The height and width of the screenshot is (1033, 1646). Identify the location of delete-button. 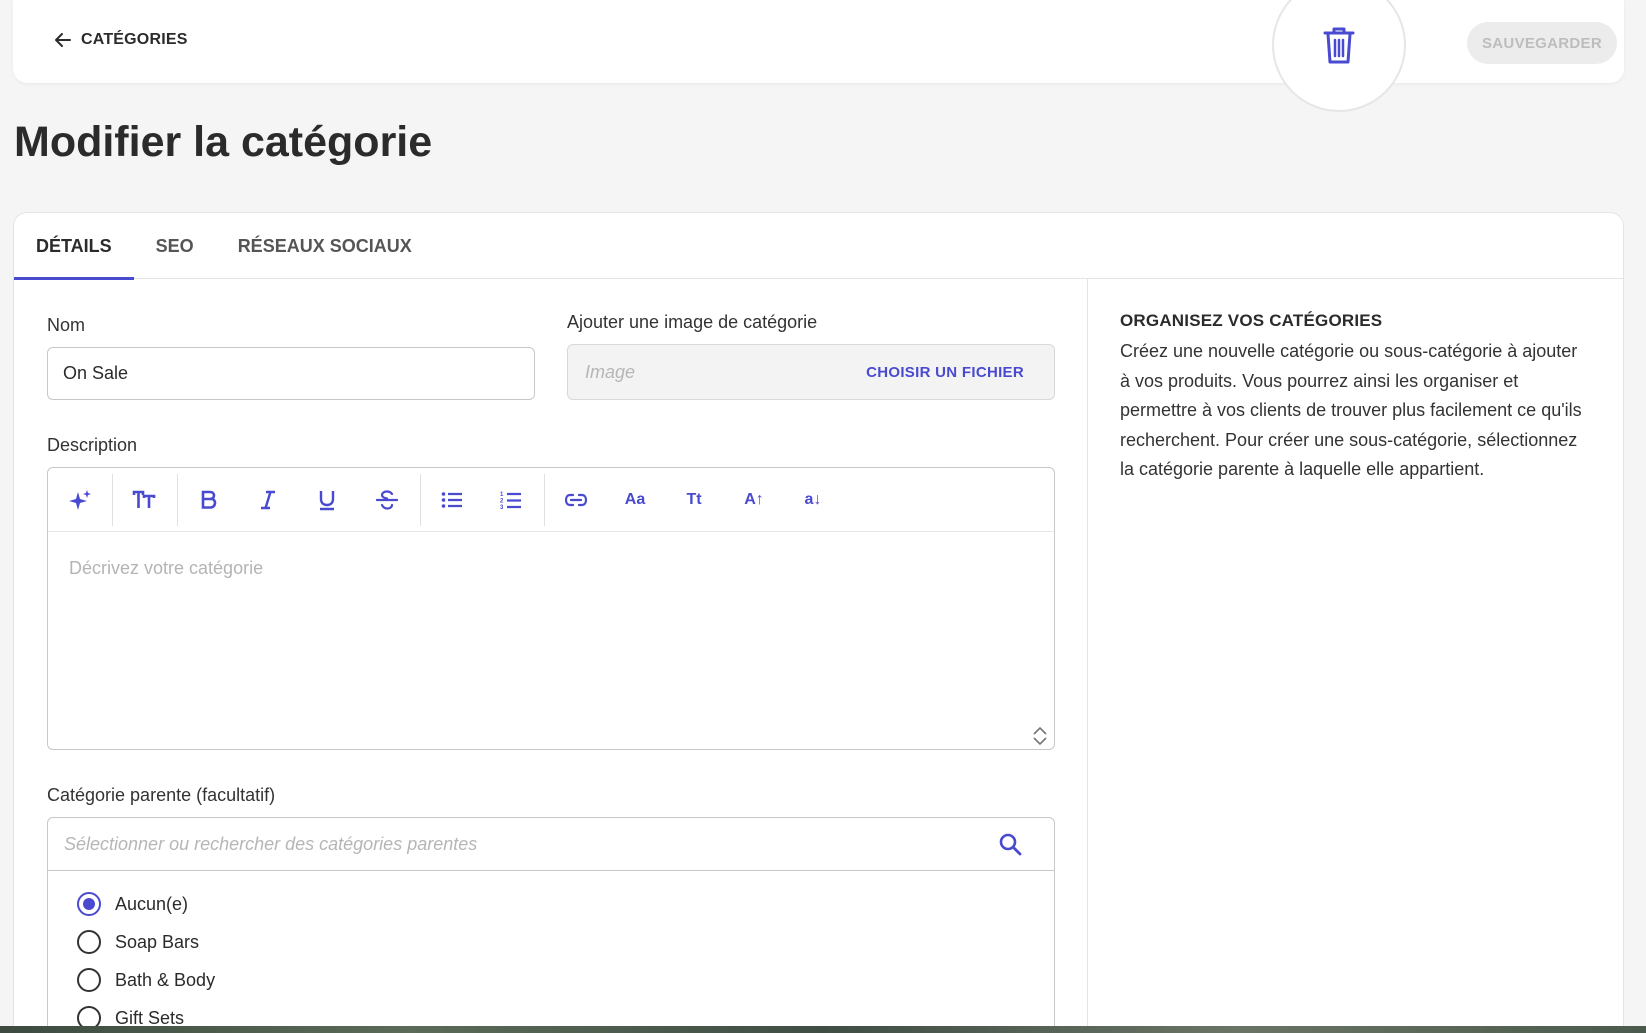
(1339, 56).